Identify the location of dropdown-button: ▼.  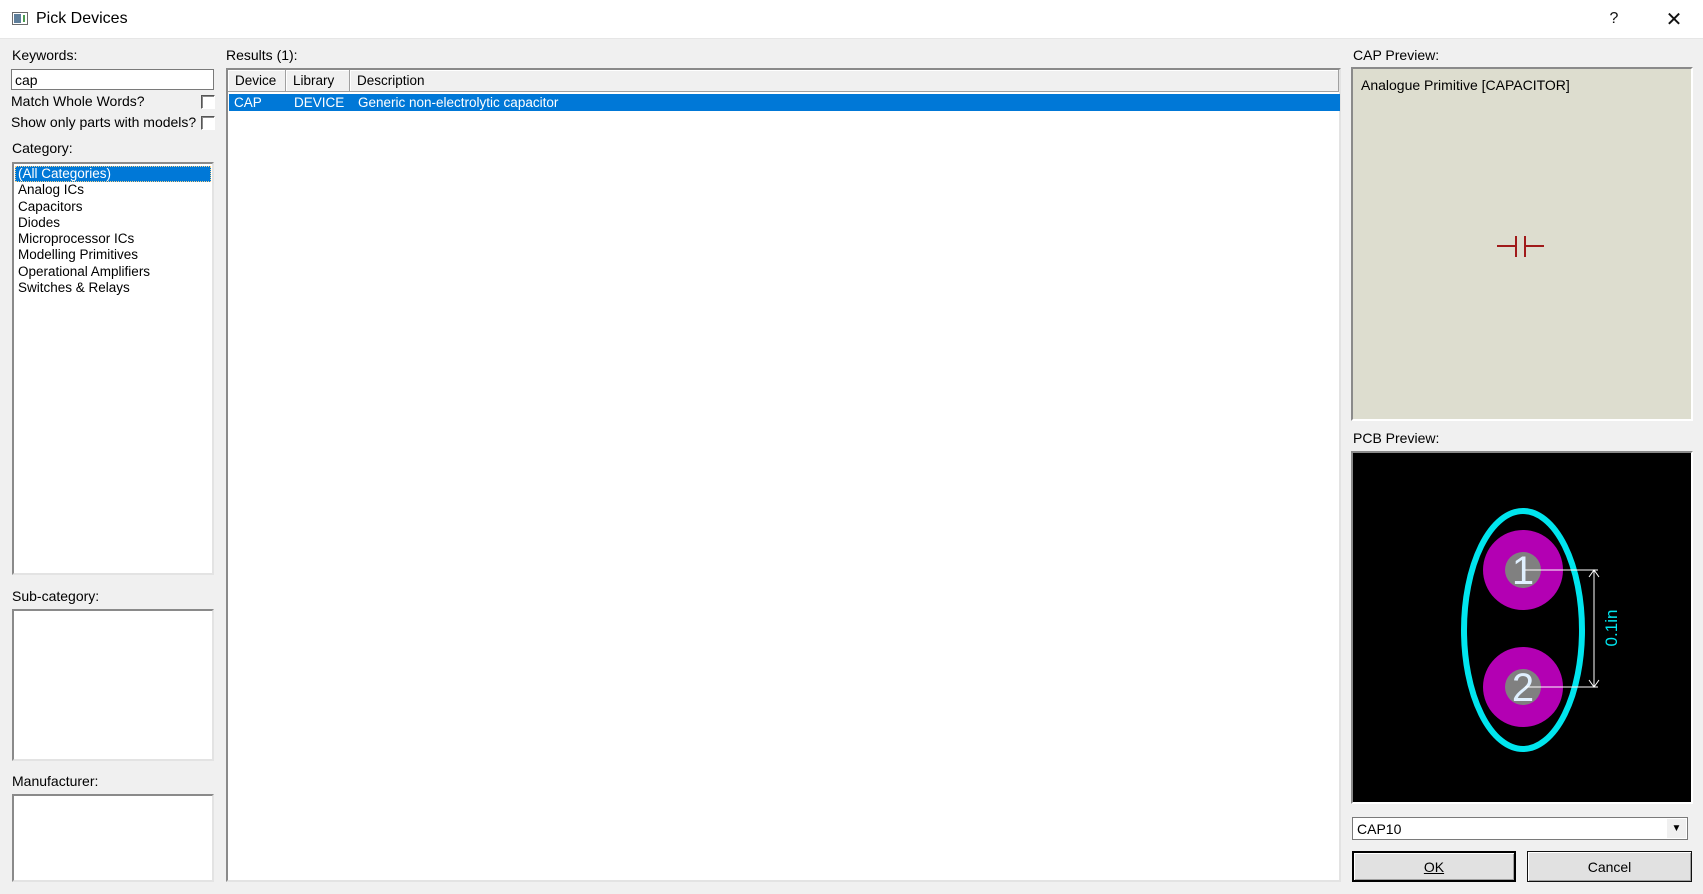
(1676, 828).